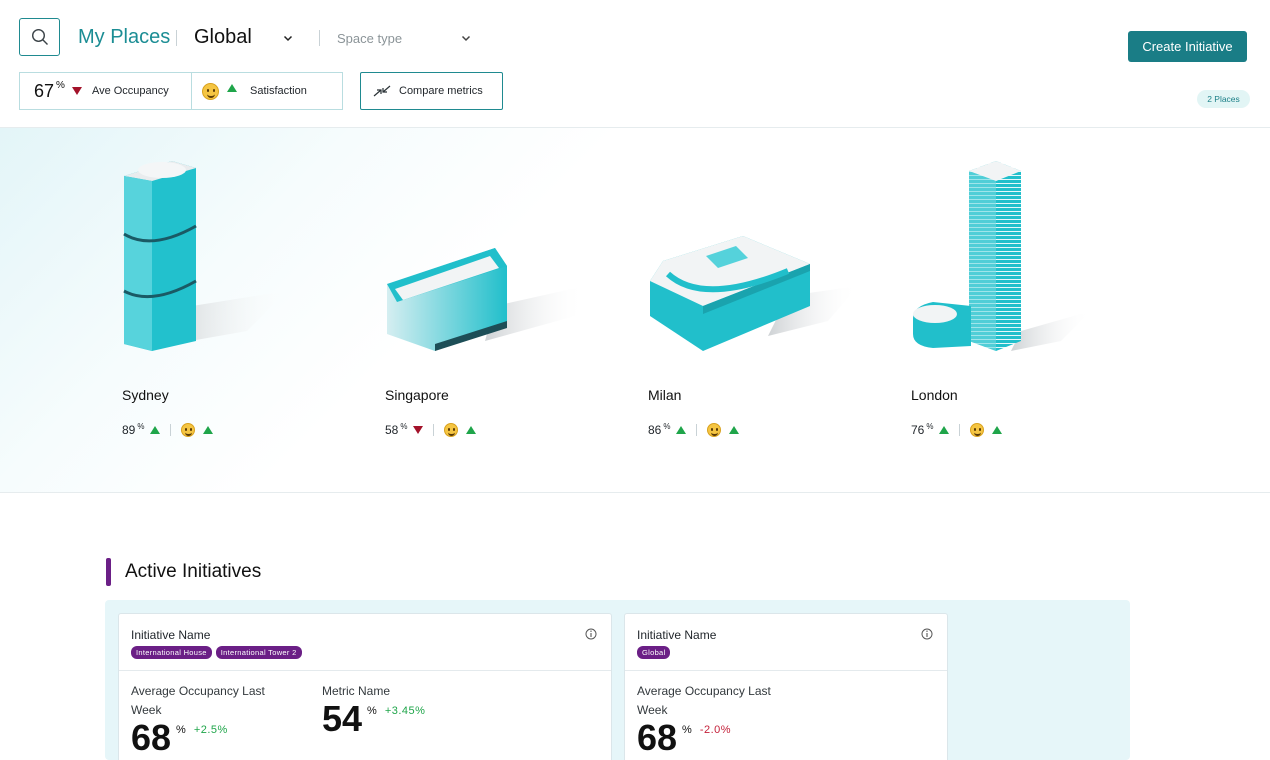  I want to click on compare-arrows-icon, so click(382, 91).